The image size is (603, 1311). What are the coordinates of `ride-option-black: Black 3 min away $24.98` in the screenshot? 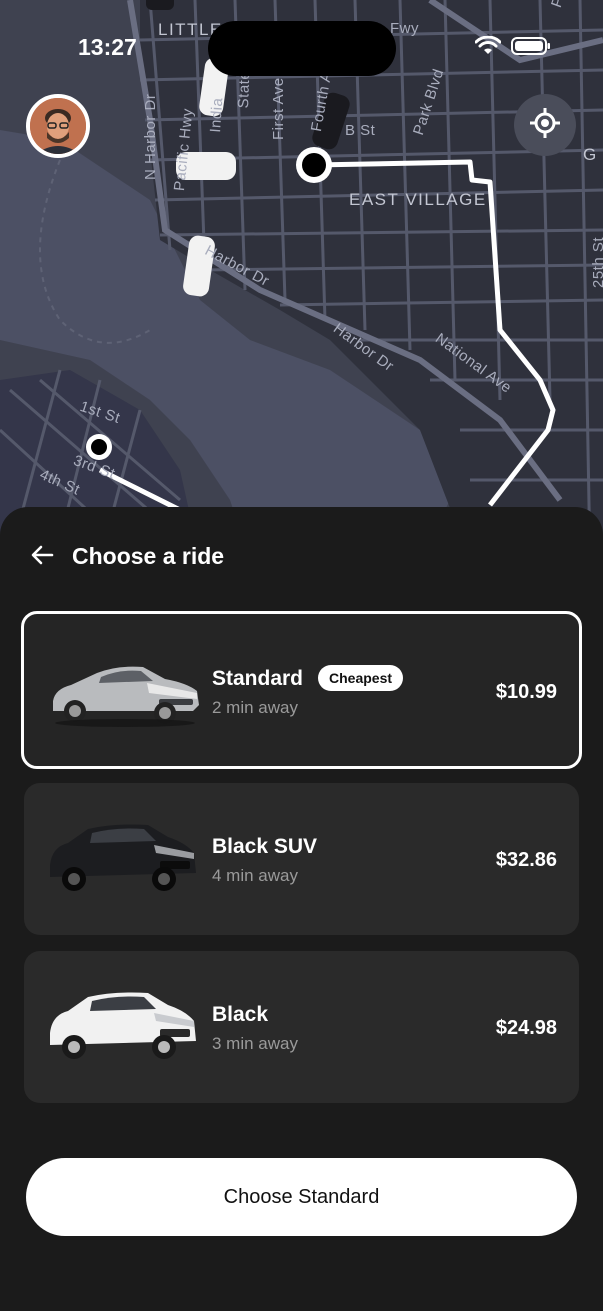 It's located at (301, 1027).